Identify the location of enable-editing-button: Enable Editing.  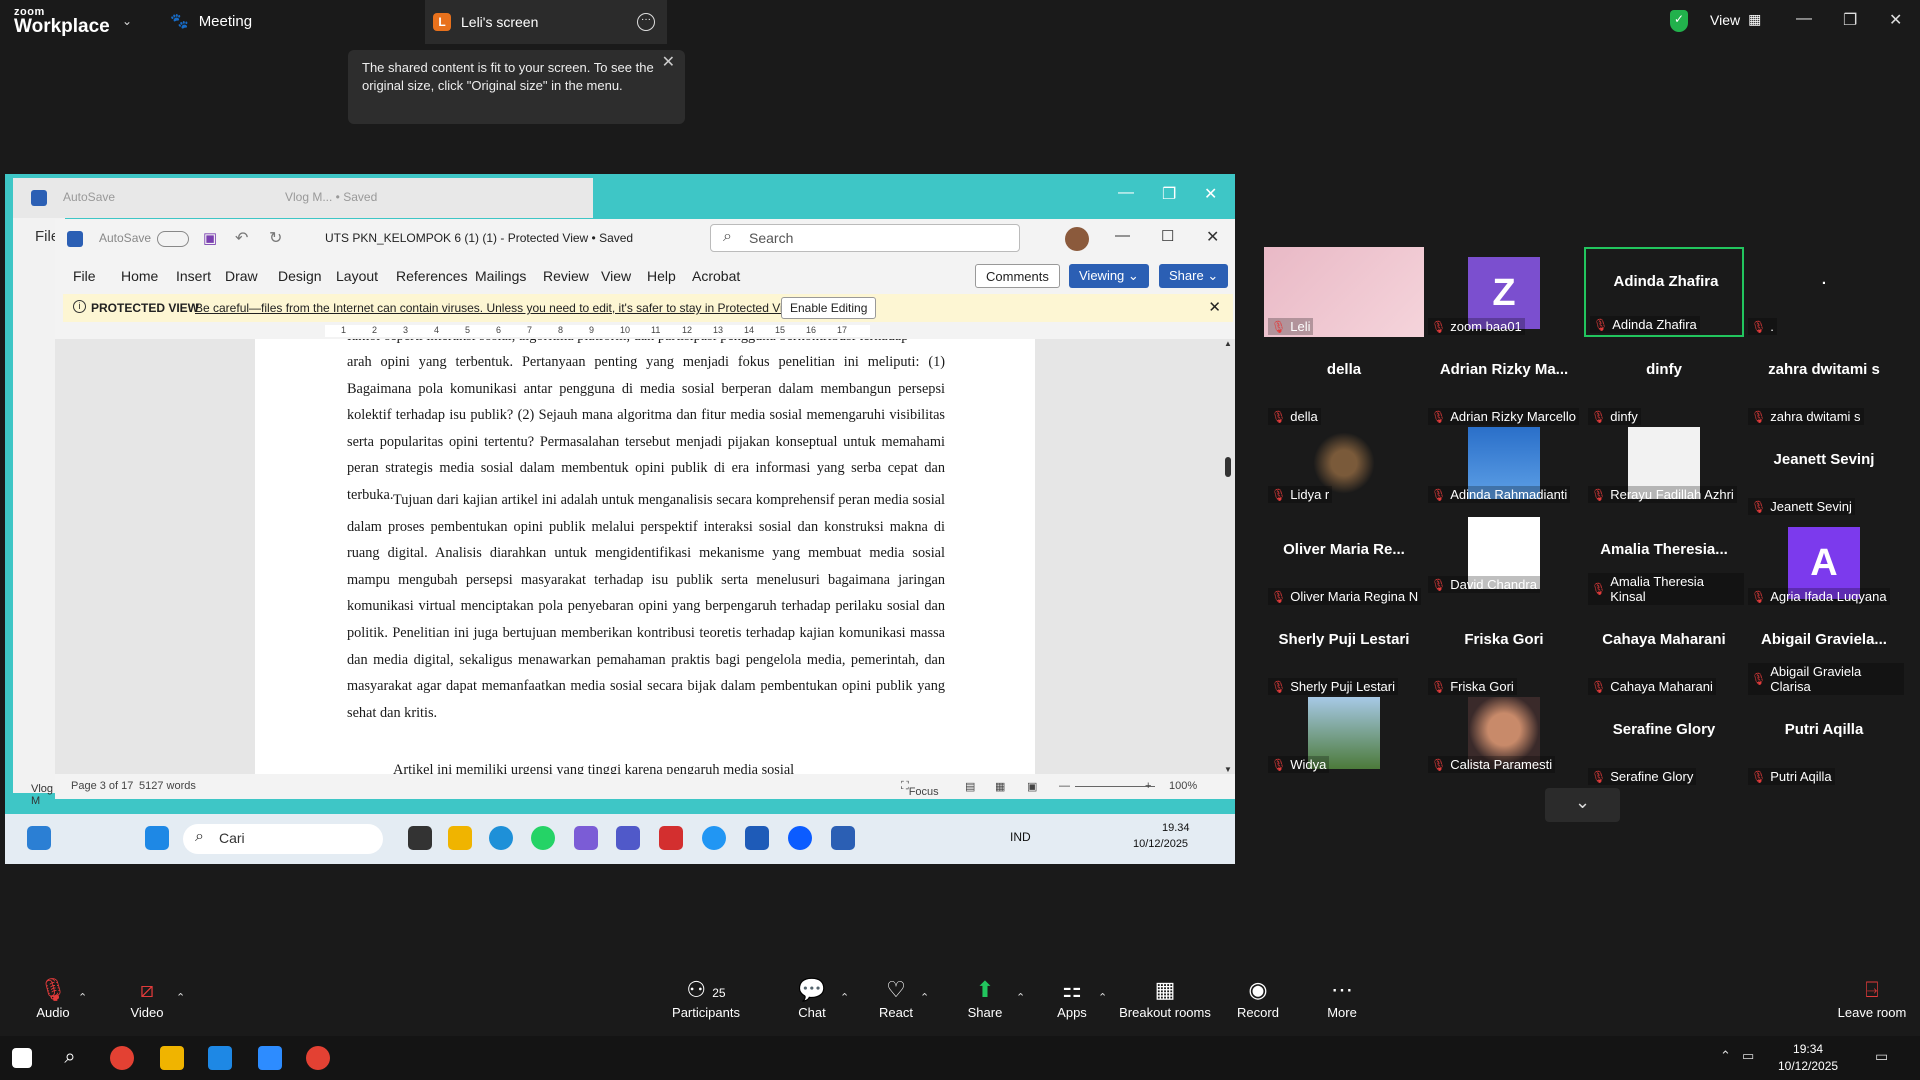
(829, 308).